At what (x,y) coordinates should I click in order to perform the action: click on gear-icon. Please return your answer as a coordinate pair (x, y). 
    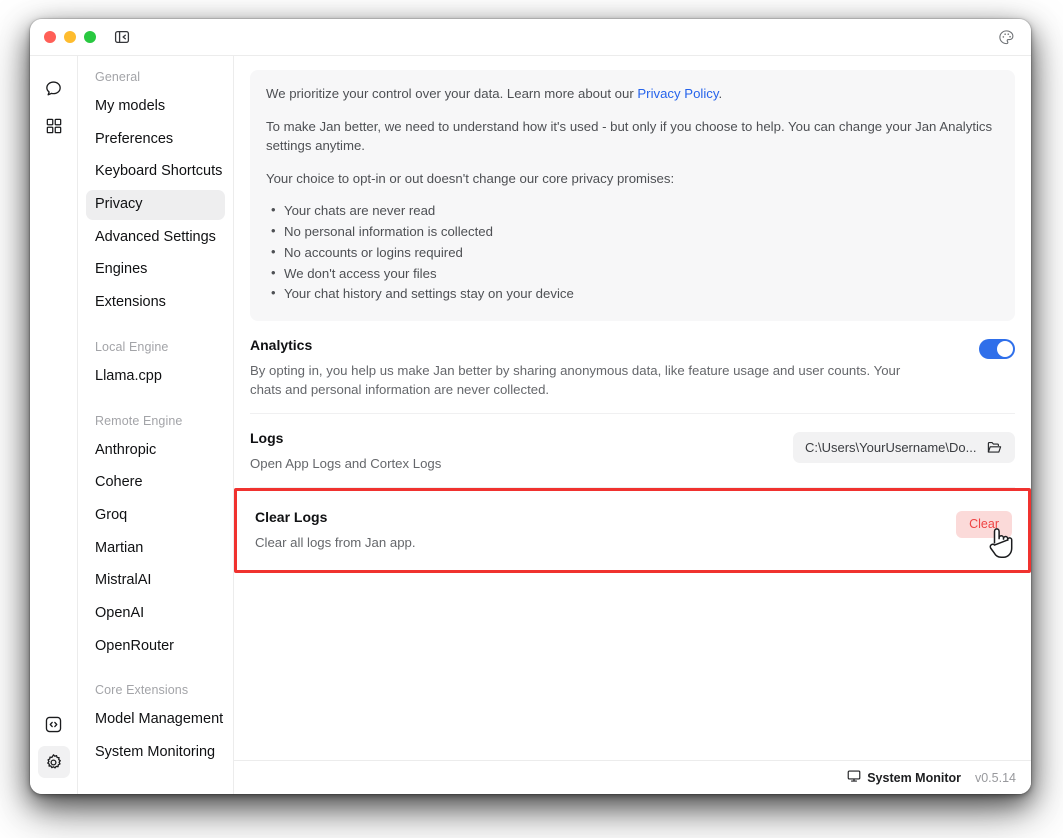
    Looking at the image, I should click on (53, 762).